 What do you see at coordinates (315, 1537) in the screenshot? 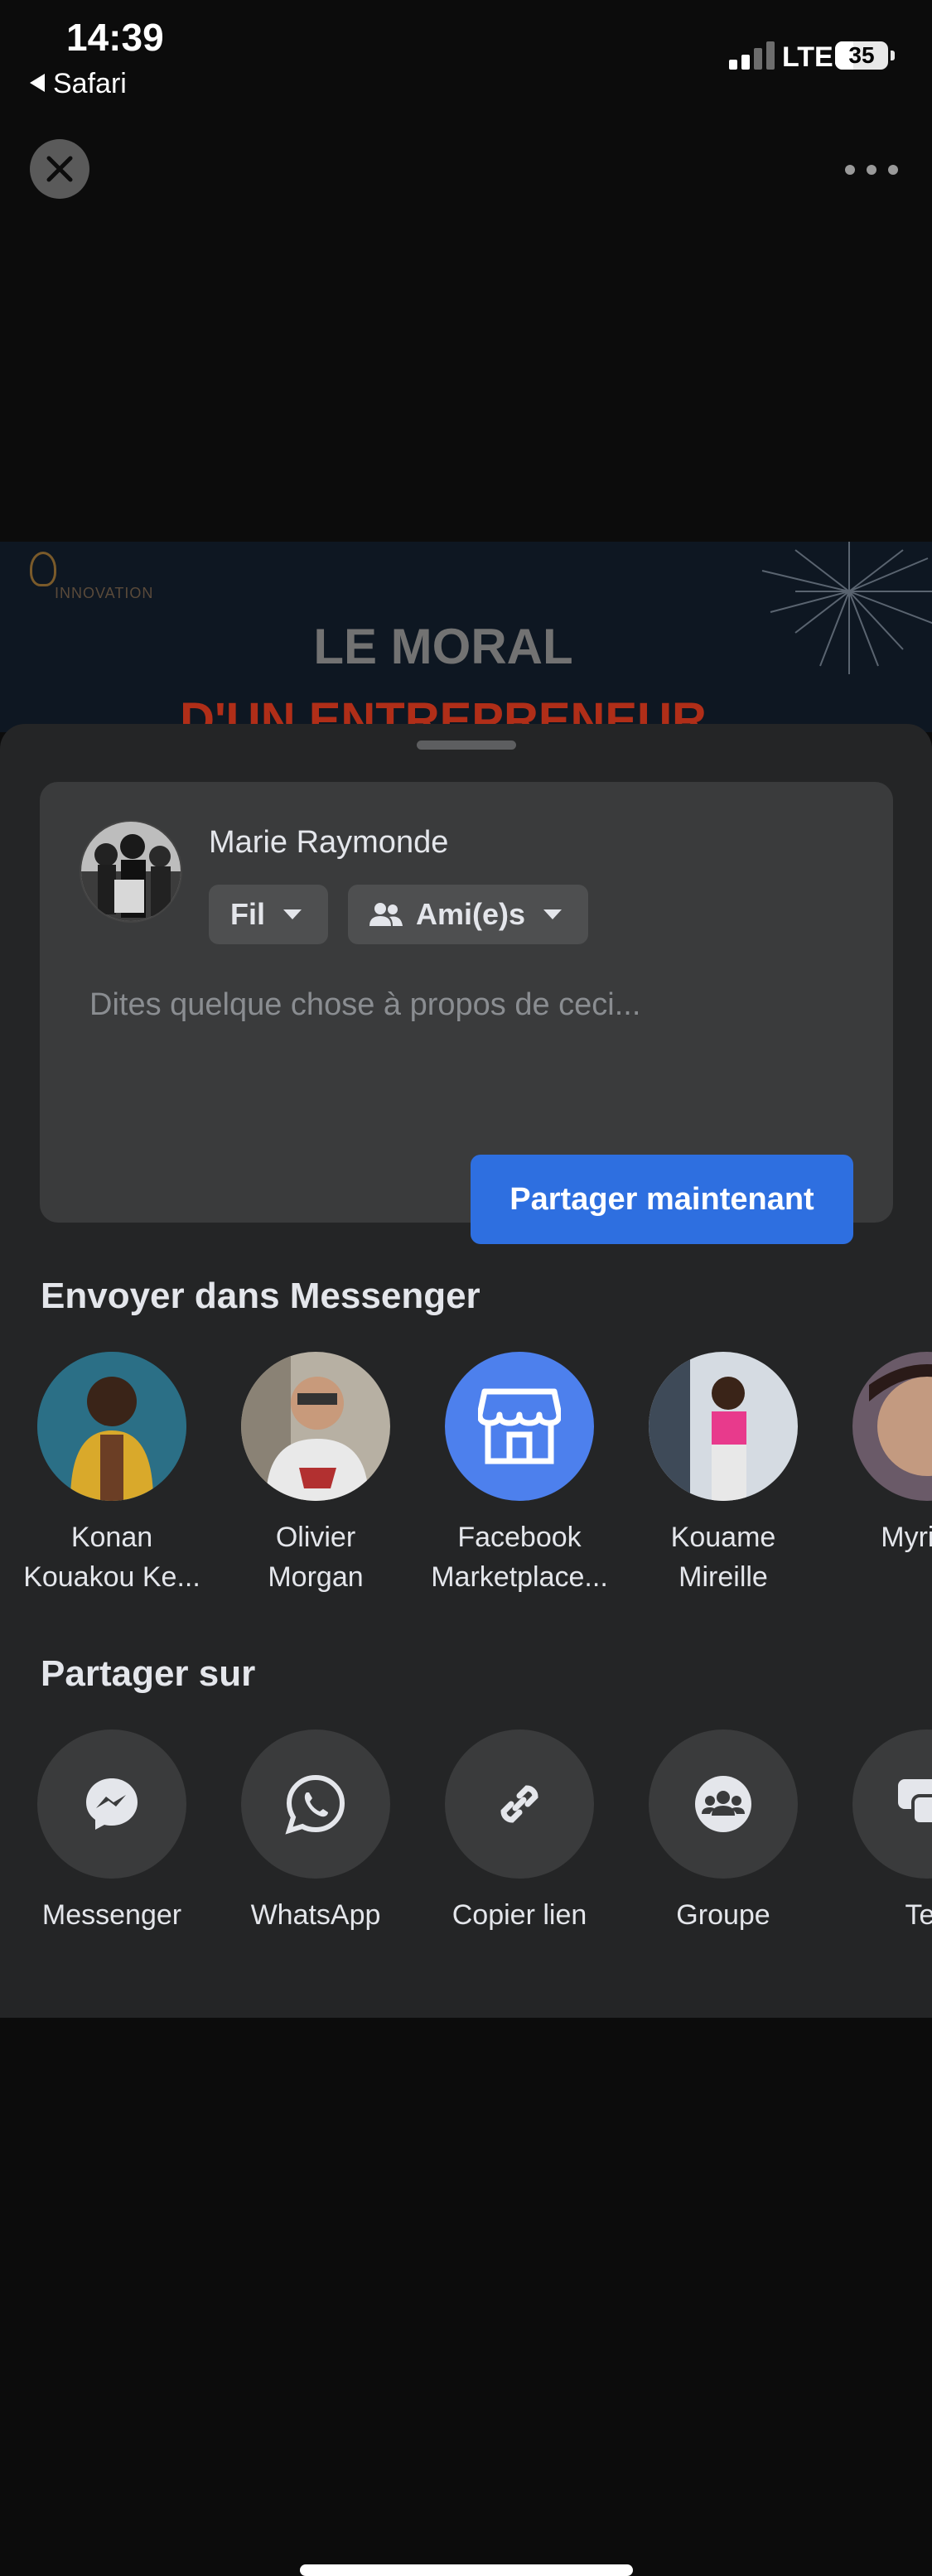
I see `contact-name-line1: Olivier` at bounding box center [315, 1537].